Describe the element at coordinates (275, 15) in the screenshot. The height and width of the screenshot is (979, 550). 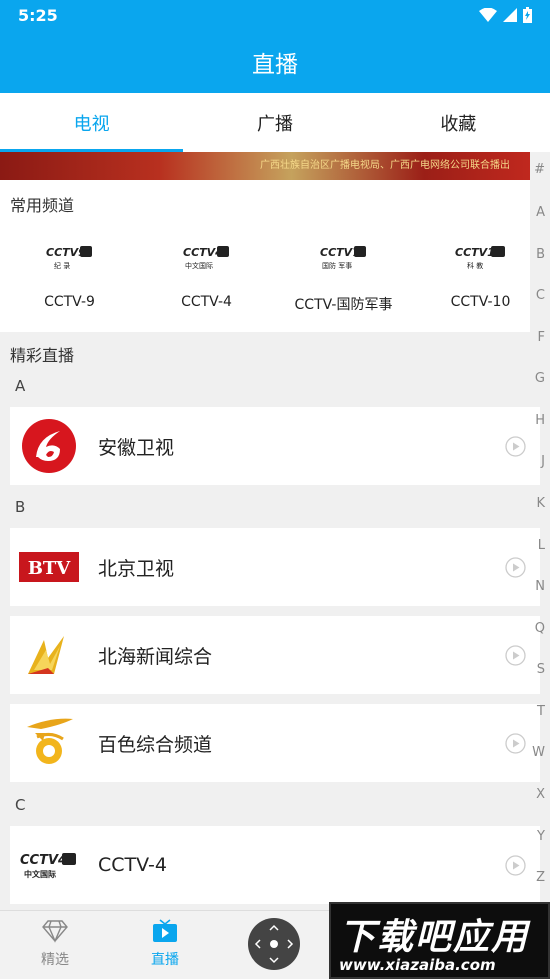
I see `status-bar: 5:25` at that location.